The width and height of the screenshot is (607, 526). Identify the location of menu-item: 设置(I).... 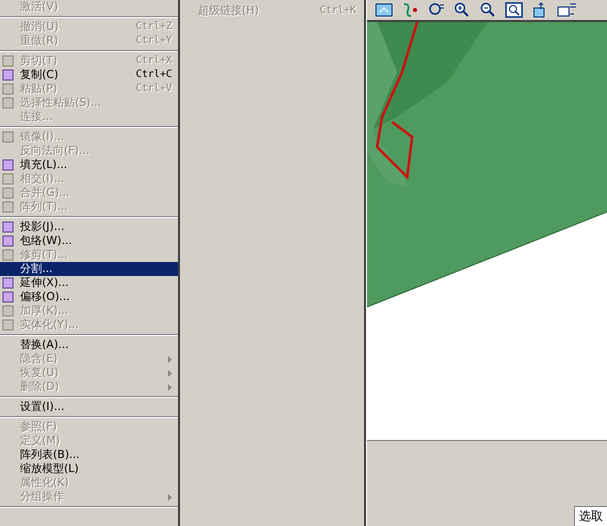
(89, 407).